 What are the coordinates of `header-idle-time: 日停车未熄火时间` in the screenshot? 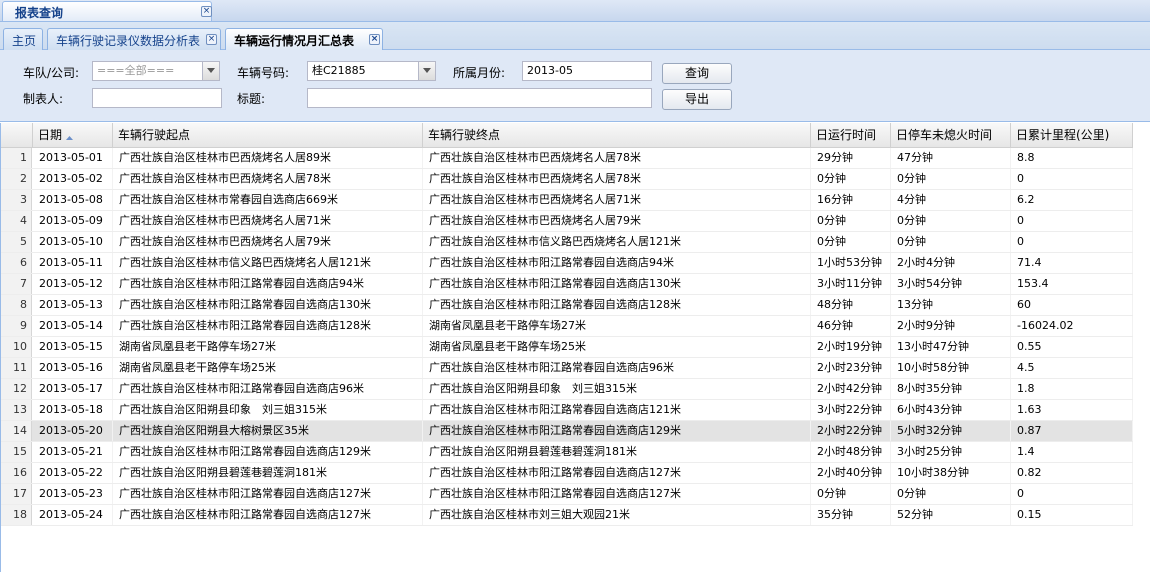 It's located at (951, 135).